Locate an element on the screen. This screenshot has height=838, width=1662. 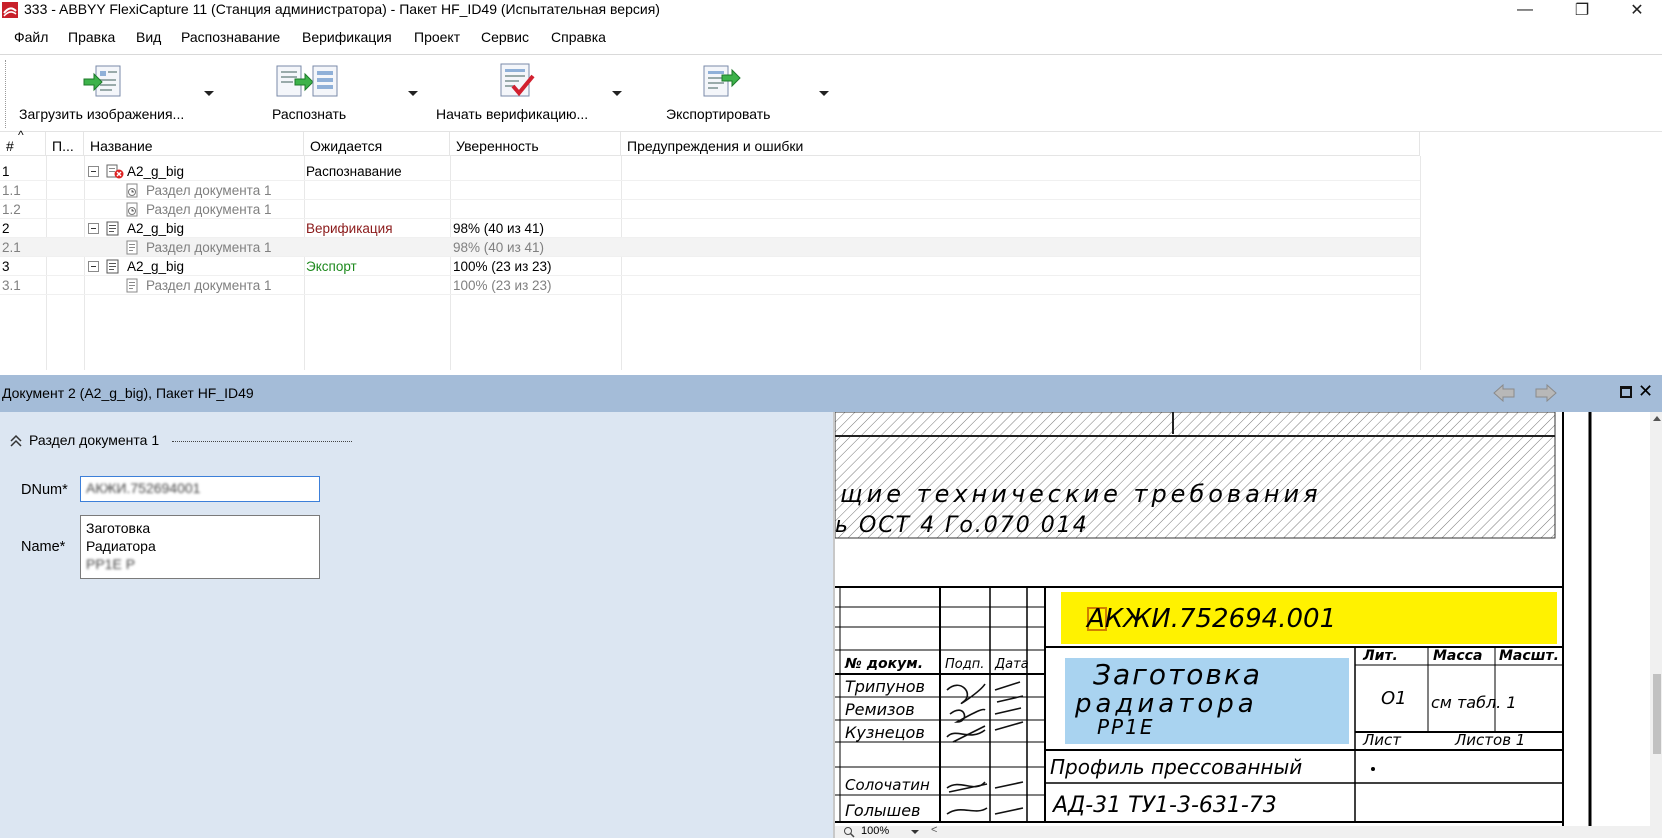
restore-button: ❐ is located at coordinates (1582, 10).